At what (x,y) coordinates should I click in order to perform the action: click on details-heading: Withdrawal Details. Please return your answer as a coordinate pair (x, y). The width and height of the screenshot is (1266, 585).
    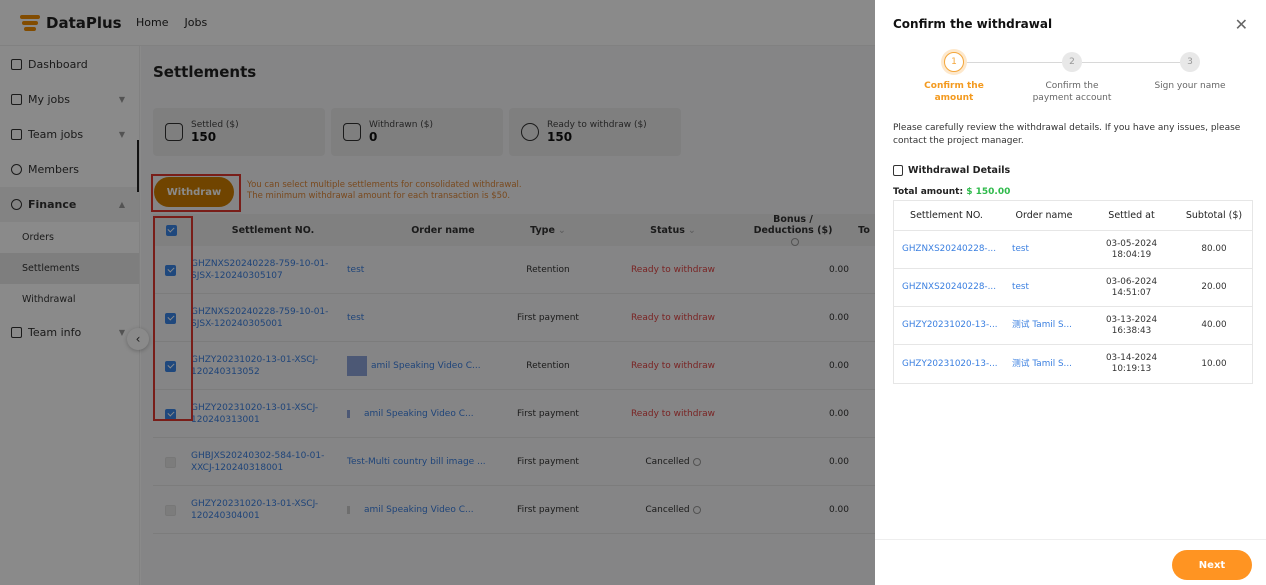
    Looking at the image, I should click on (951, 170).